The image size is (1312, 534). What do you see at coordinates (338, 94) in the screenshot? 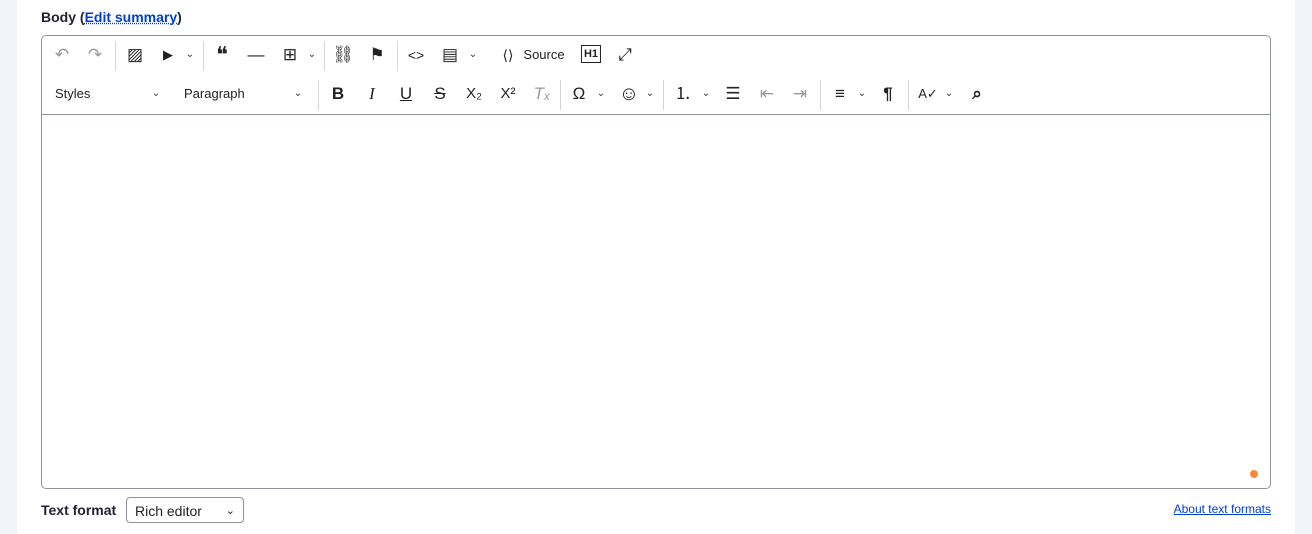
I see `bold-icon: B` at bounding box center [338, 94].